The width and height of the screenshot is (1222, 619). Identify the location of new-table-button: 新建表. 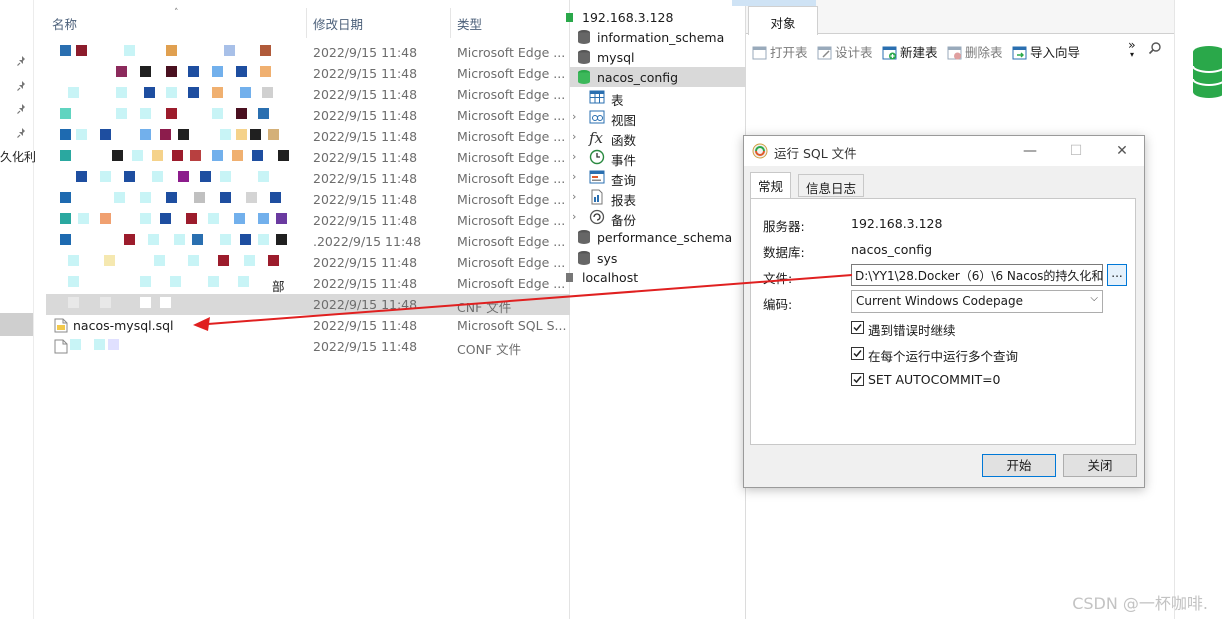
(910, 51).